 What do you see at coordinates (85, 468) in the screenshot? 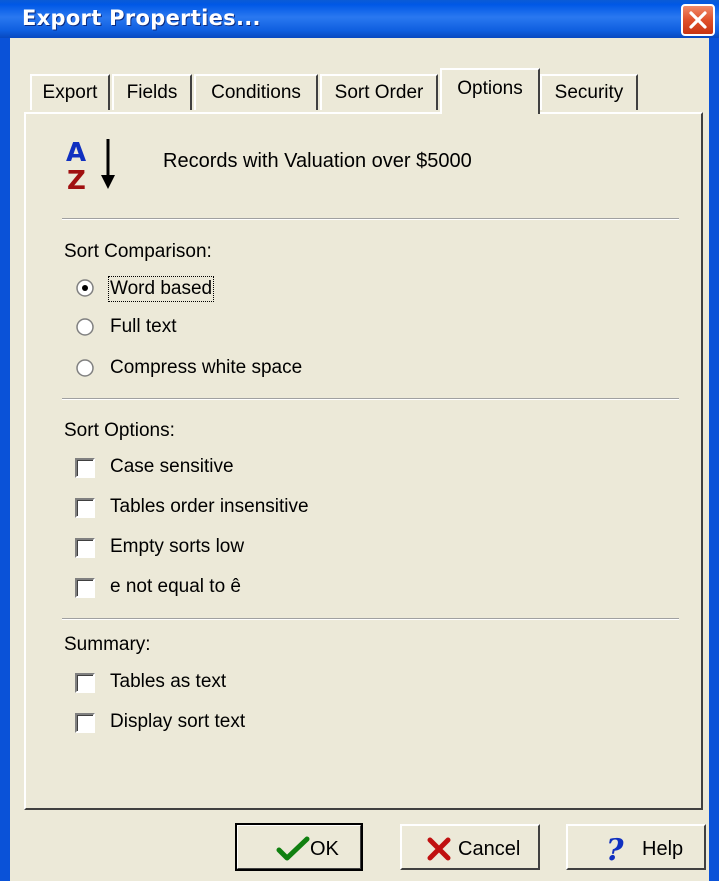
I see `checkbox-case-sensitive` at bounding box center [85, 468].